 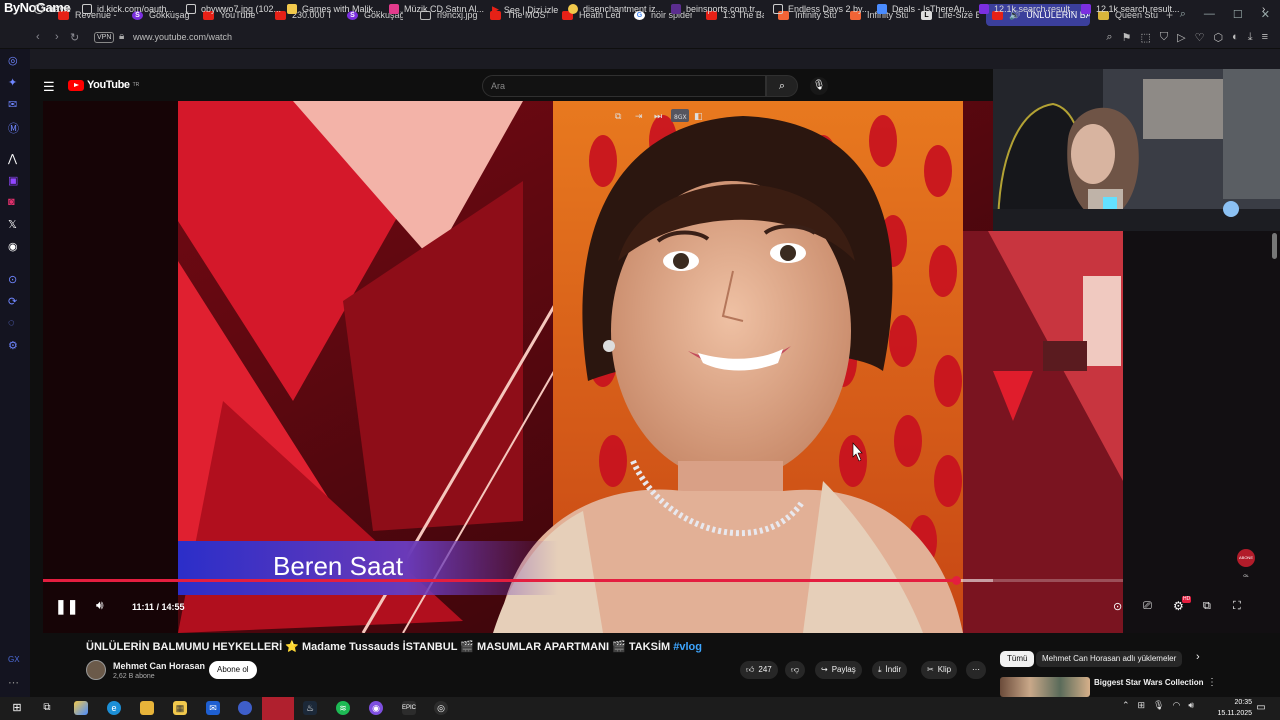 What do you see at coordinates (1181, 37) in the screenshot?
I see `play-icon: ▷` at bounding box center [1181, 37].